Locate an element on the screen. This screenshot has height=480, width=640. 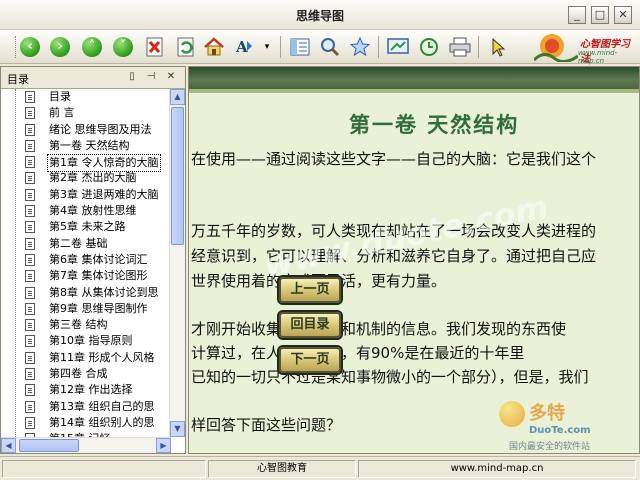
arrow-left-icon: ‹ is located at coordinates (30, 47).